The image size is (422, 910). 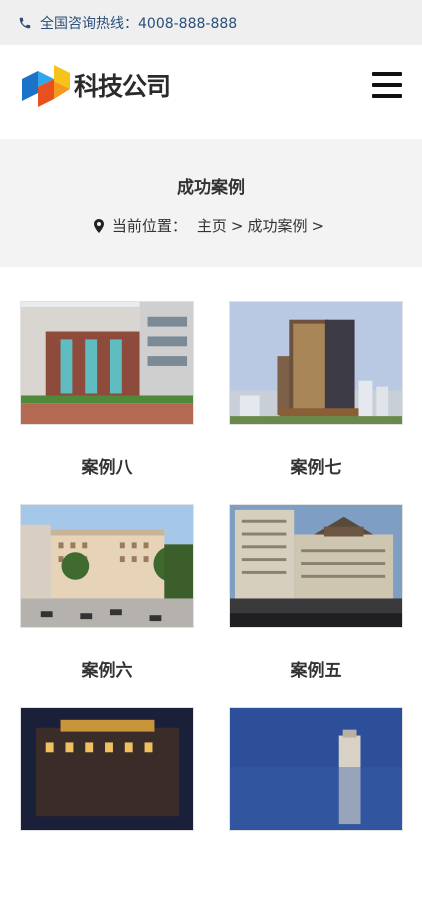 I want to click on menu-icon, so click(x=387, y=85).